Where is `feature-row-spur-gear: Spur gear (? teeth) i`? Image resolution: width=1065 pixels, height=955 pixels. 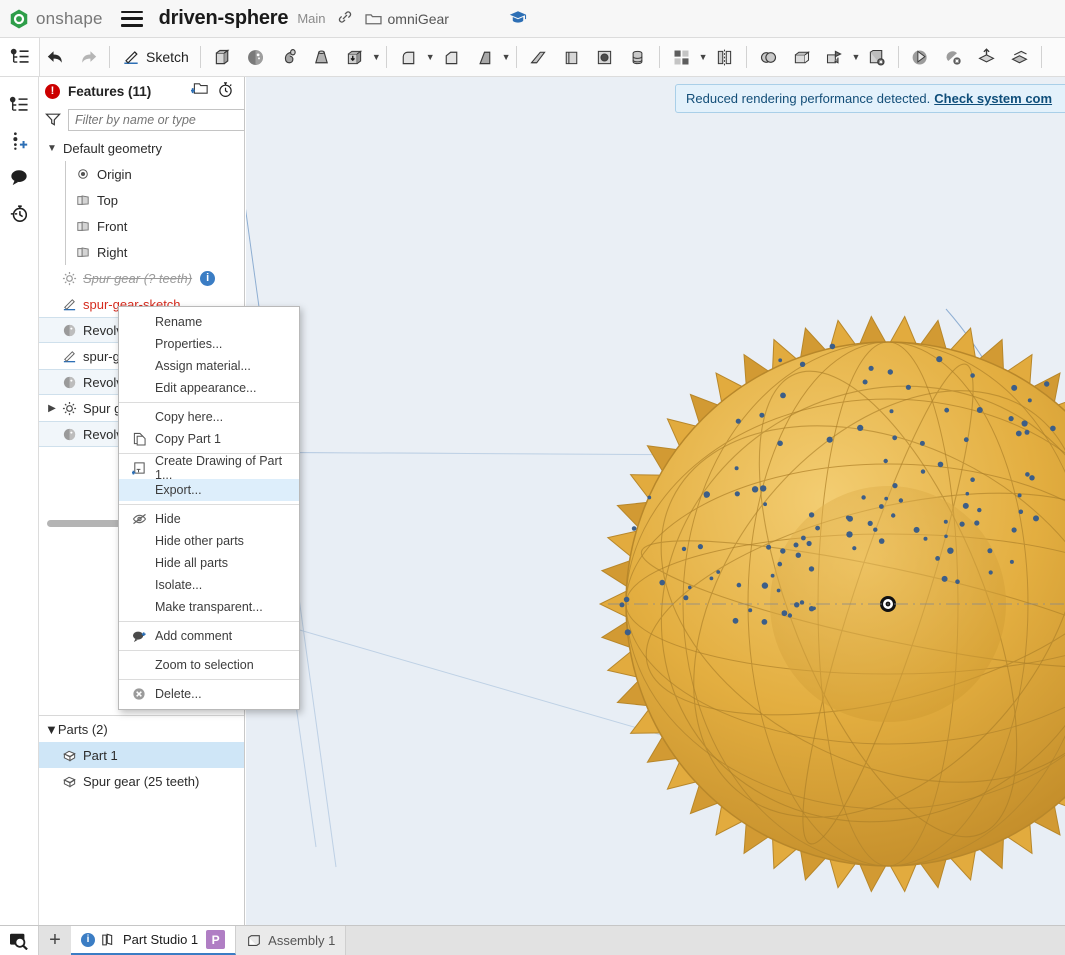 feature-row-spur-gear: Spur gear (? teeth) i is located at coordinates (141, 278).